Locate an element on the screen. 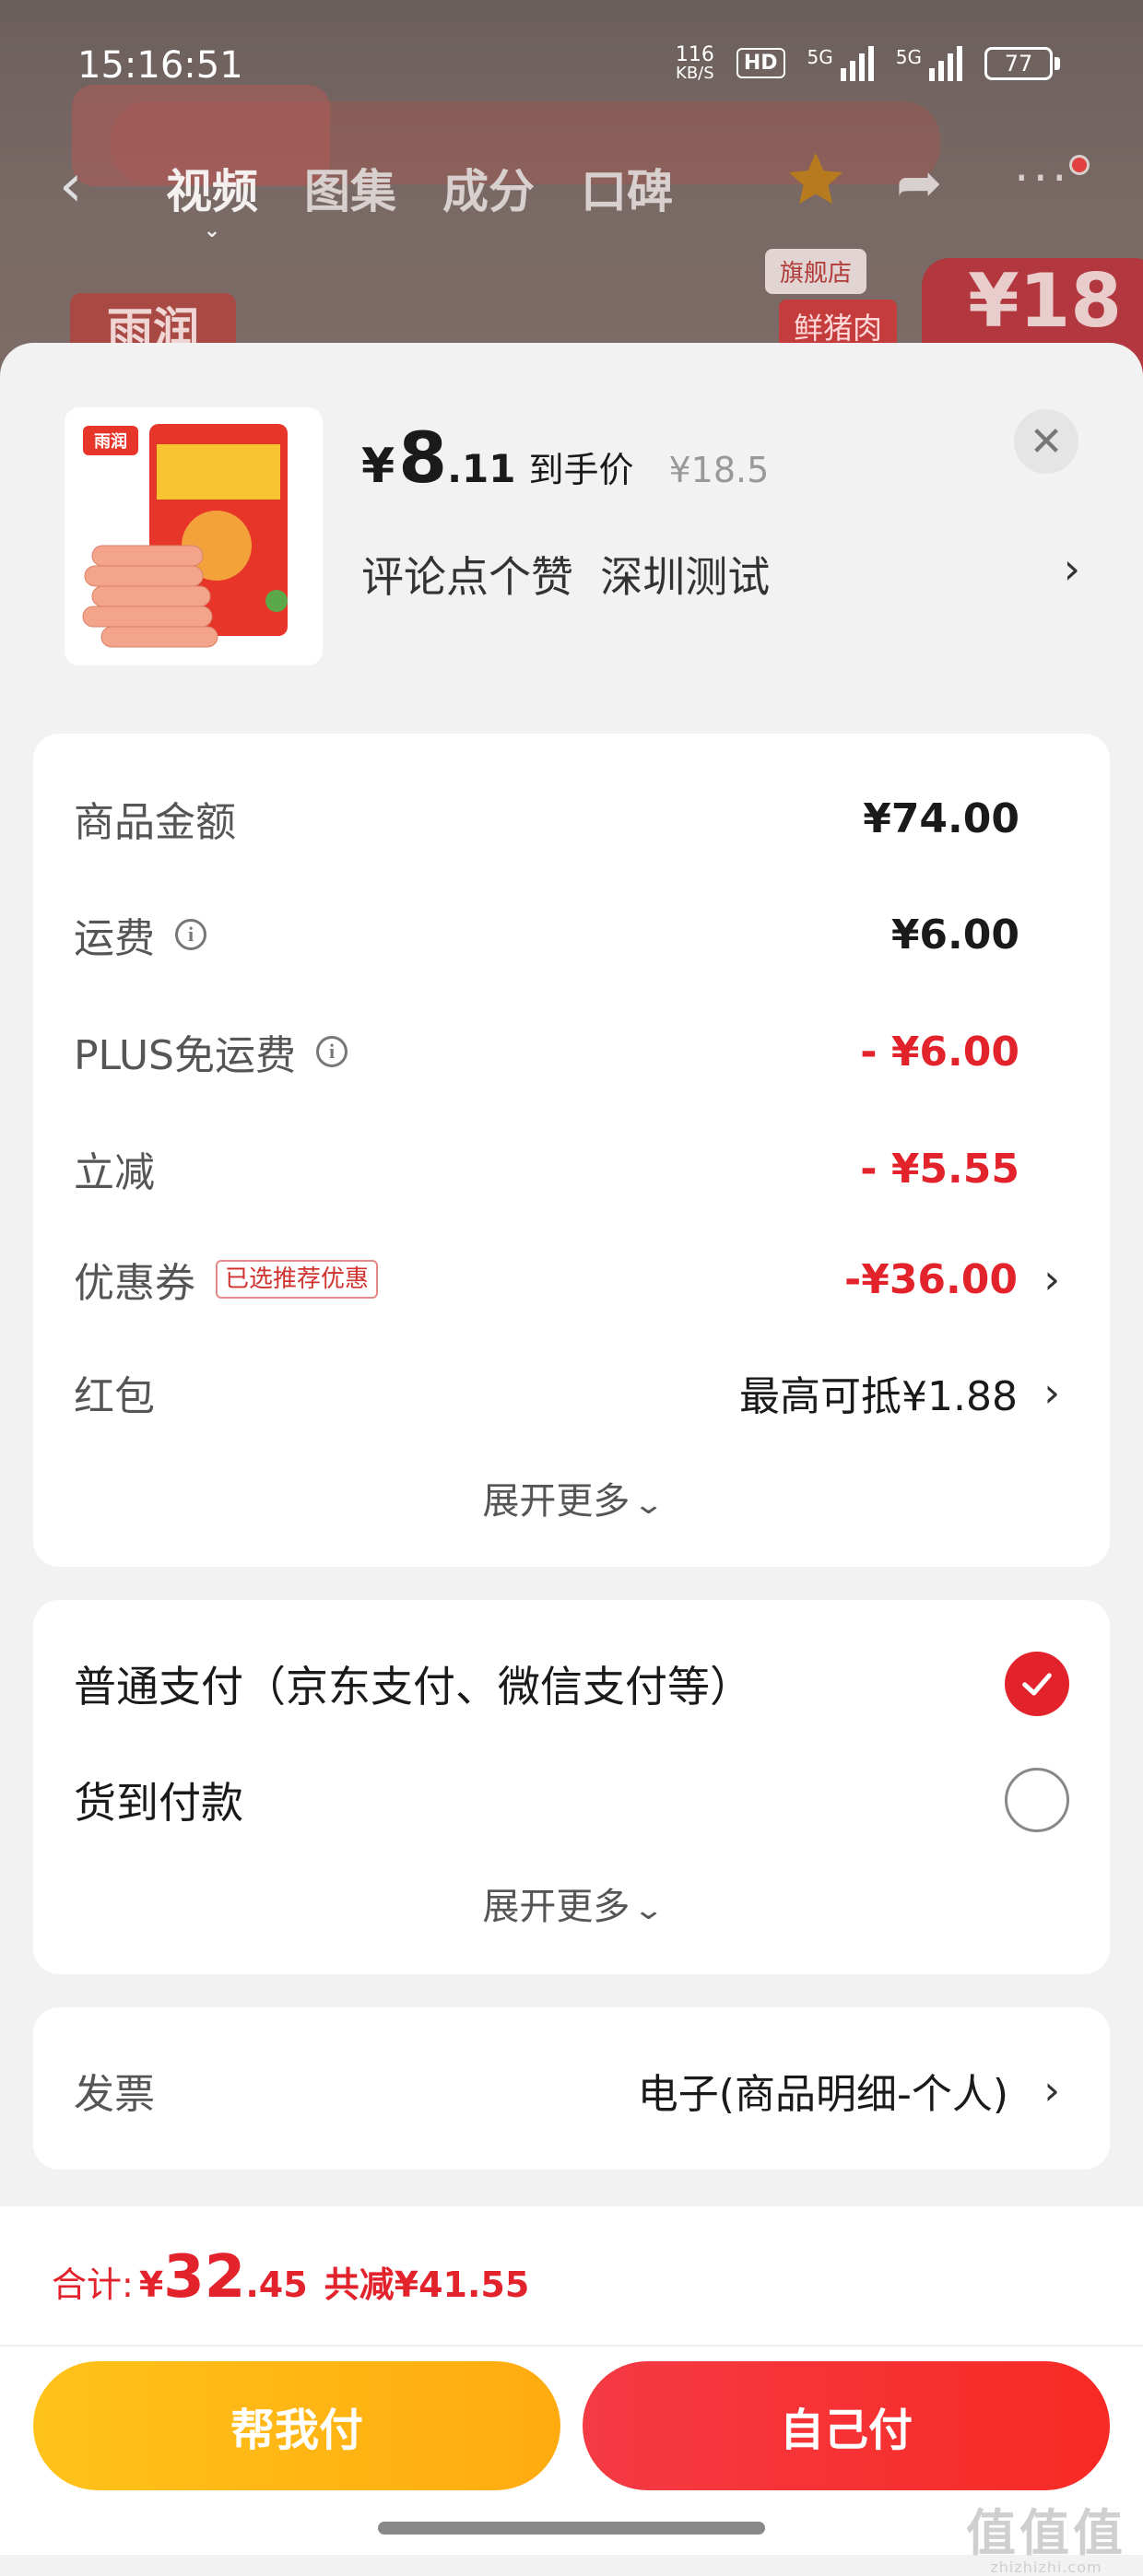 The width and height of the screenshot is (1143, 2576). row-instant-discount: 立减 - ¥5.55 is located at coordinates (592, 1169).